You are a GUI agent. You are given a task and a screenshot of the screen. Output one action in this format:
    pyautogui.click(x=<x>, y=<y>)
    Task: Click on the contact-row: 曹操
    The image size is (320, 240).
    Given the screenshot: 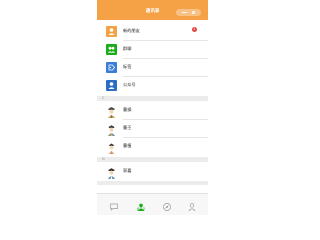 What is the action you would take?
    pyautogui.click(x=152, y=110)
    